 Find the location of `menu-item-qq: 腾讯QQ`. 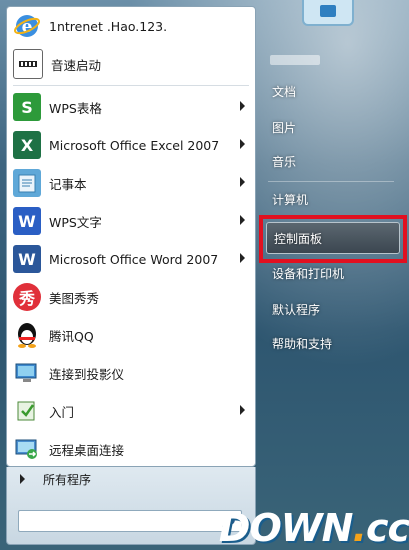

menu-item-qq: 腾讯QQ is located at coordinates (131, 335).